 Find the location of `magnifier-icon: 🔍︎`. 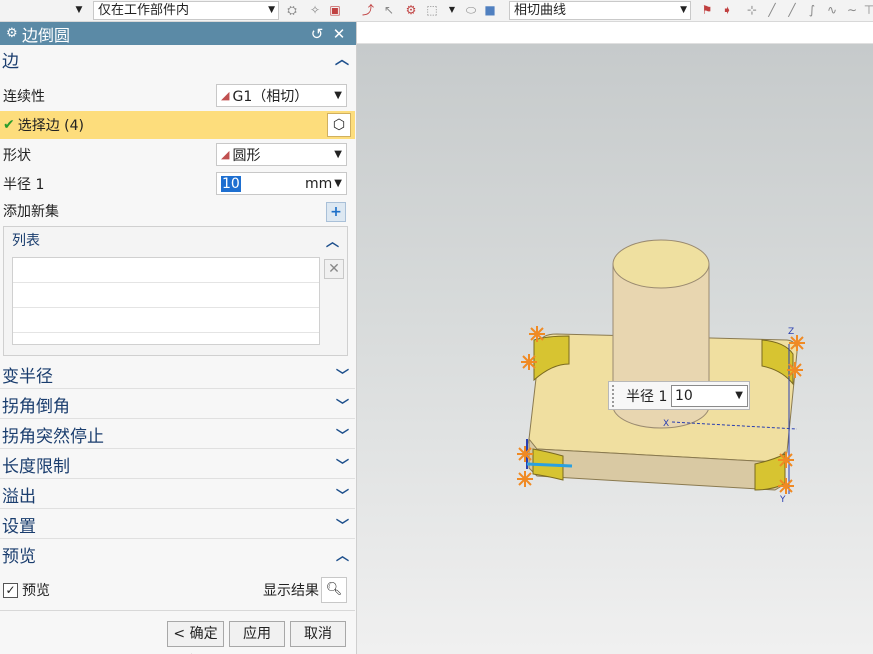

magnifier-icon: 🔍︎ is located at coordinates (334, 590).